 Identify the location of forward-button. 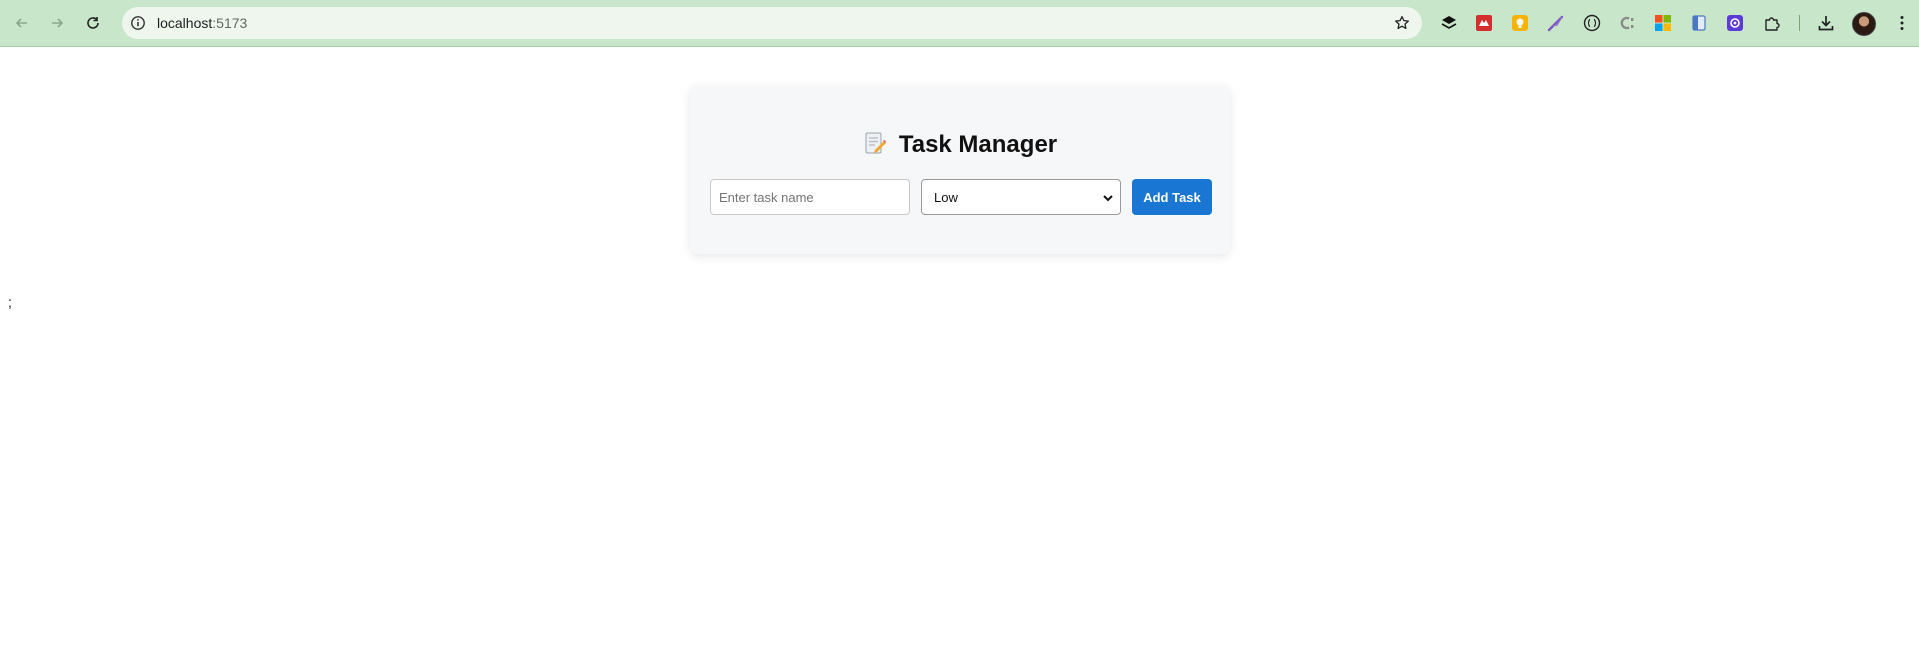
(57, 23).